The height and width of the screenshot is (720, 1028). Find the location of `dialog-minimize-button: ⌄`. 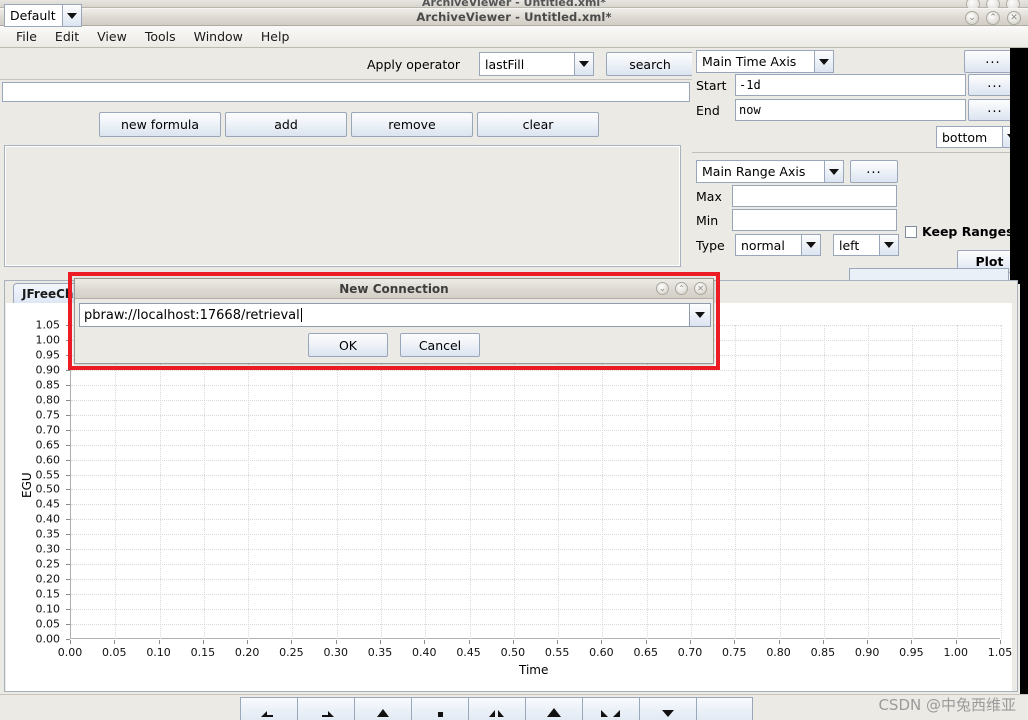

dialog-minimize-button: ⌄ is located at coordinates (662, 288).